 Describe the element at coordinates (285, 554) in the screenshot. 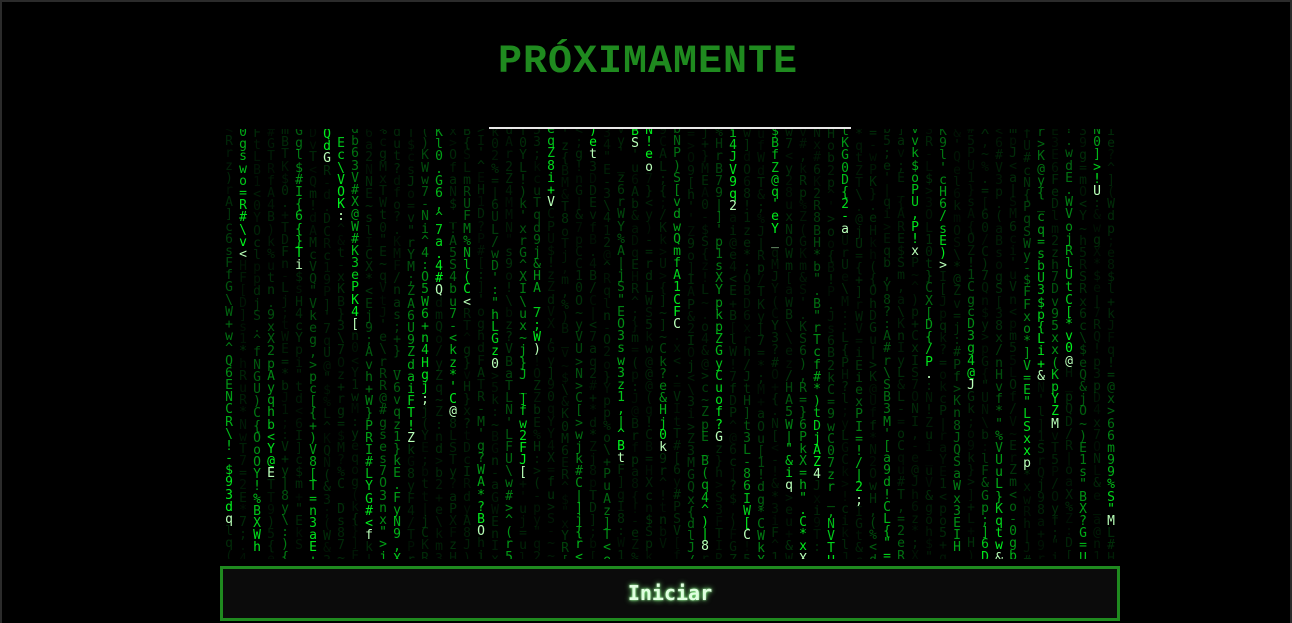

I see `matrix-glyph: {` at that location.